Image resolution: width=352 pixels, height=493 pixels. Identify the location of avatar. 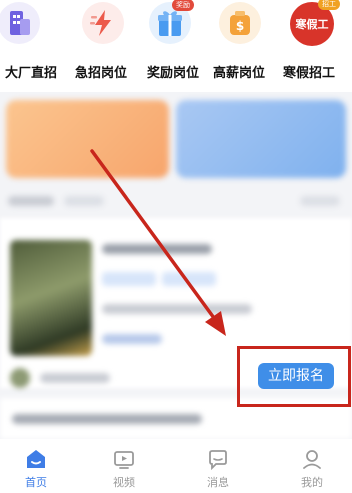
(20, 378).